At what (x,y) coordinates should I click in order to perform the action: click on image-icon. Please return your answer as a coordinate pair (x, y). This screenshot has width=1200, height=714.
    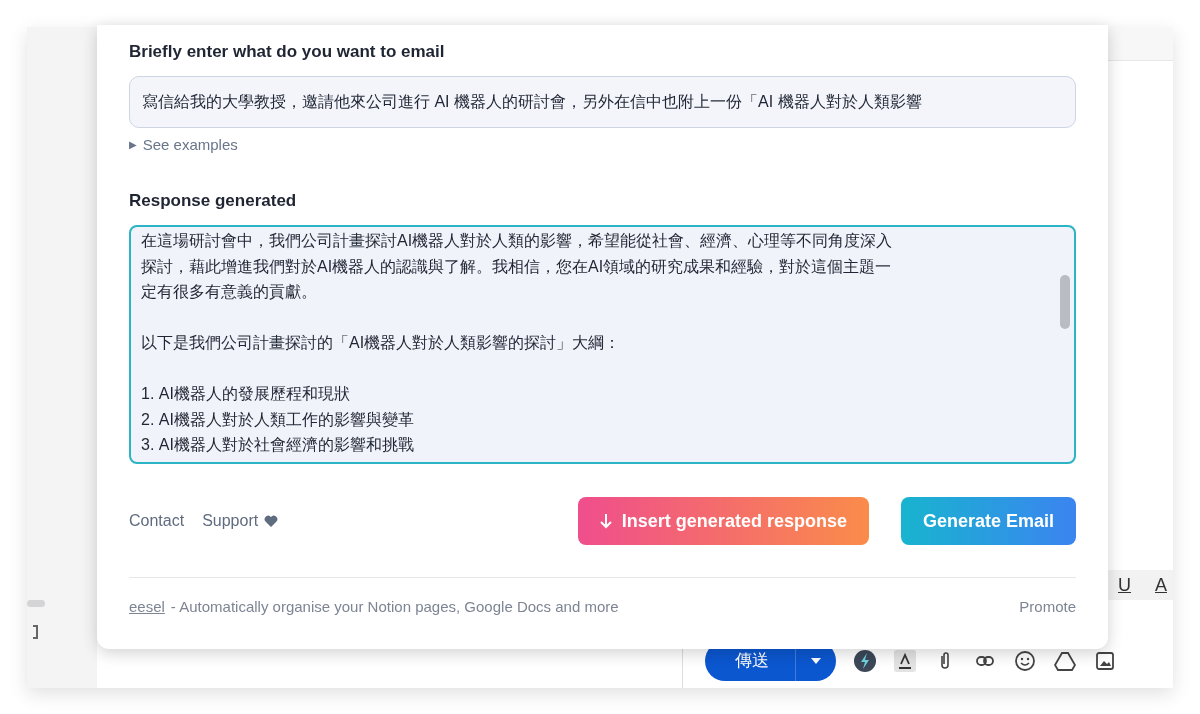
    Looking at the image, I should click on (1105, 661).